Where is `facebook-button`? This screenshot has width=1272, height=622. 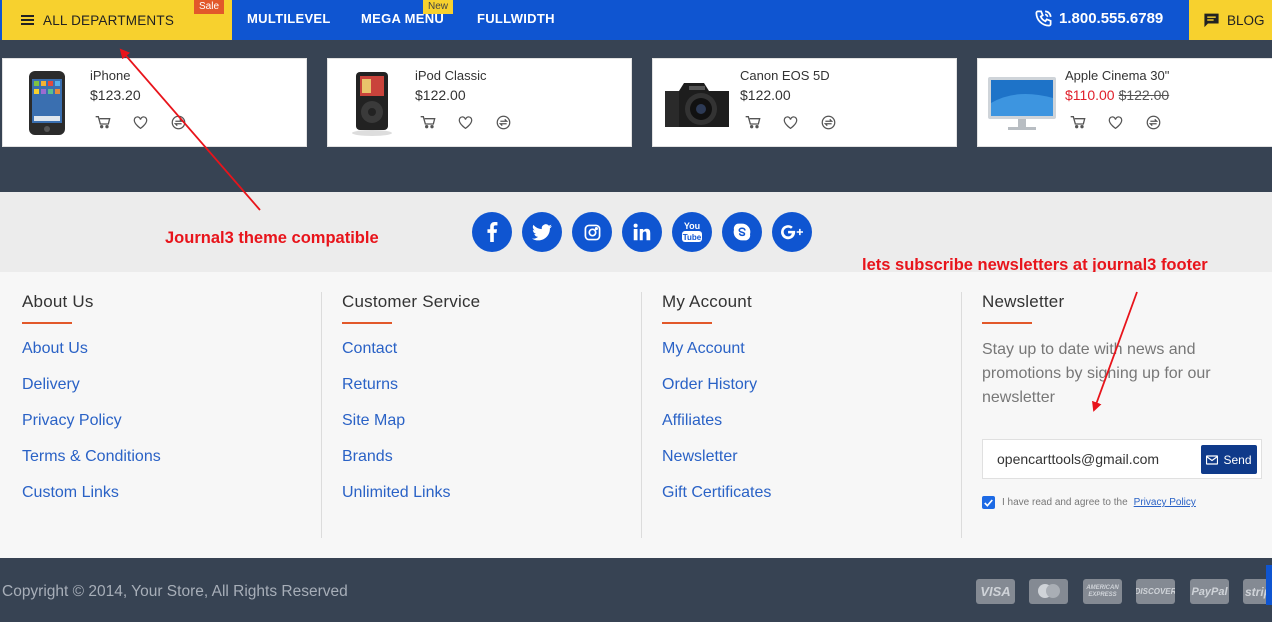 facebook-button is located at coordinates (492, 232).